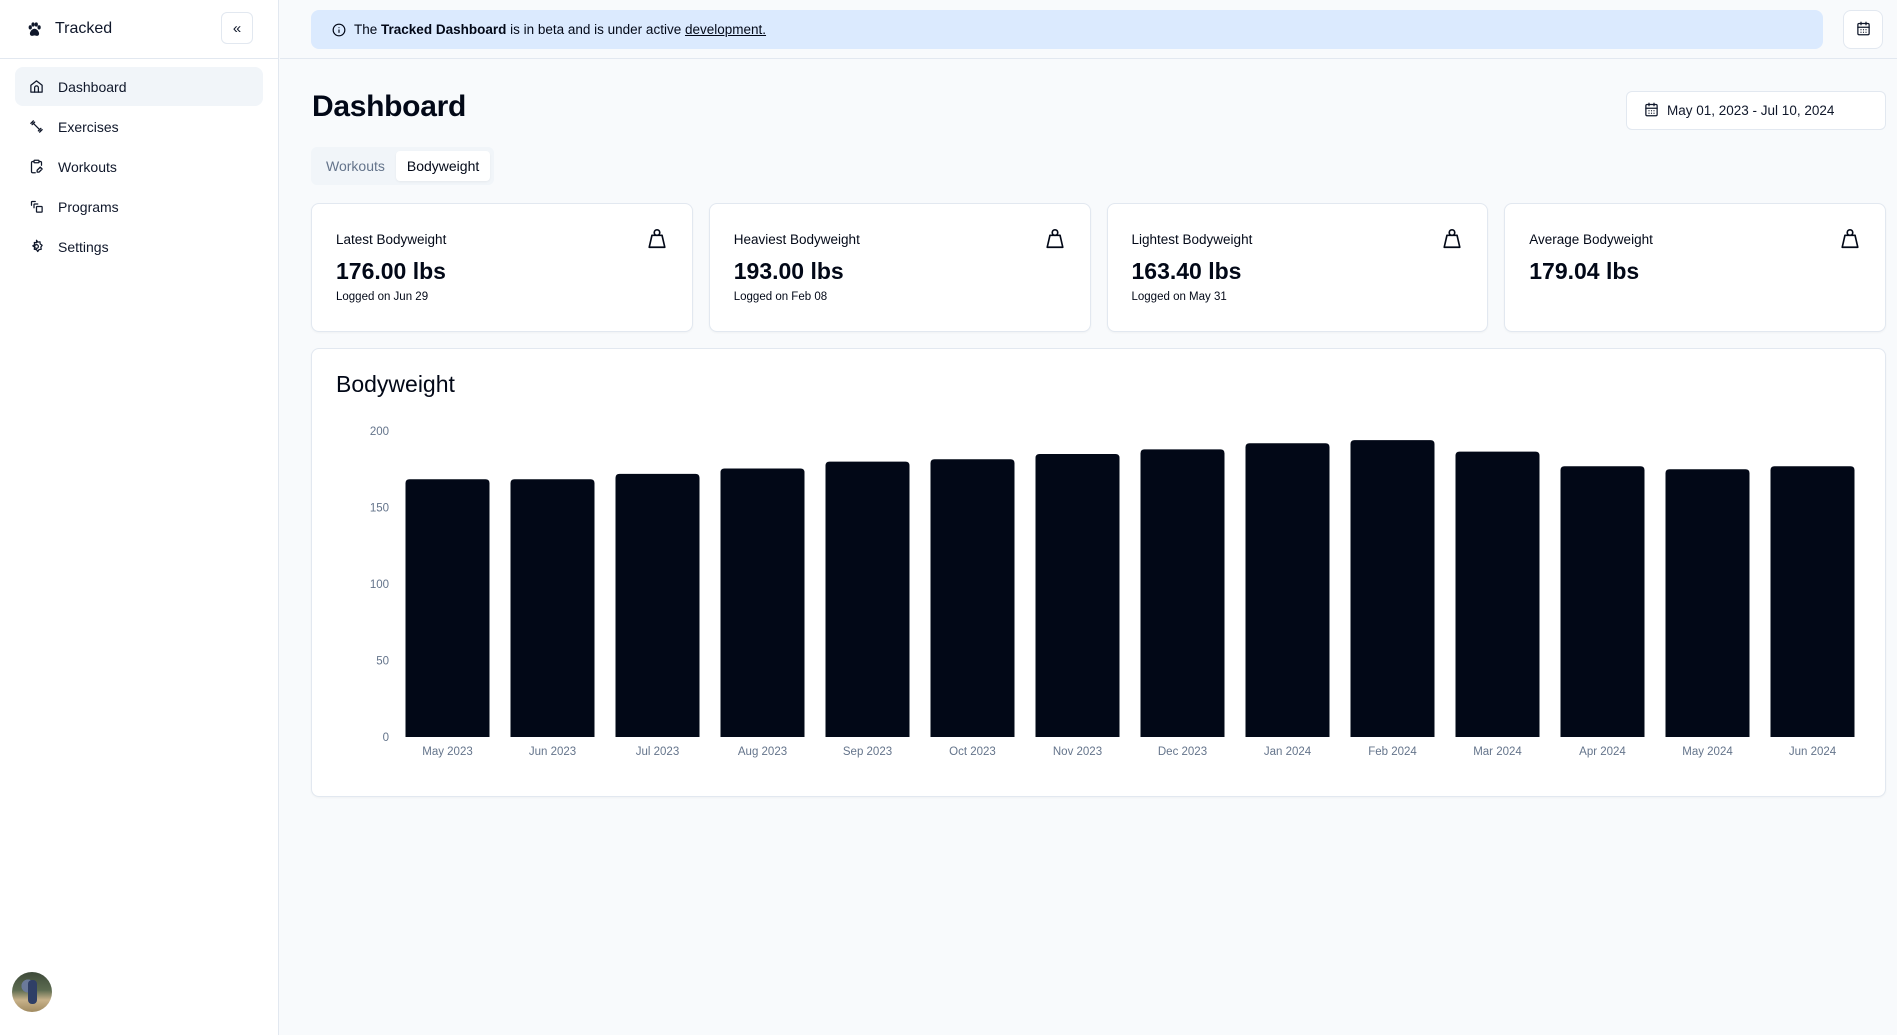 Image resolution: width=1897 pixels, height=1035 pixels. Describe the element at coordinates (972, 752) in the screenshot. I see `x-tick-label: Oct 2023` at that location.